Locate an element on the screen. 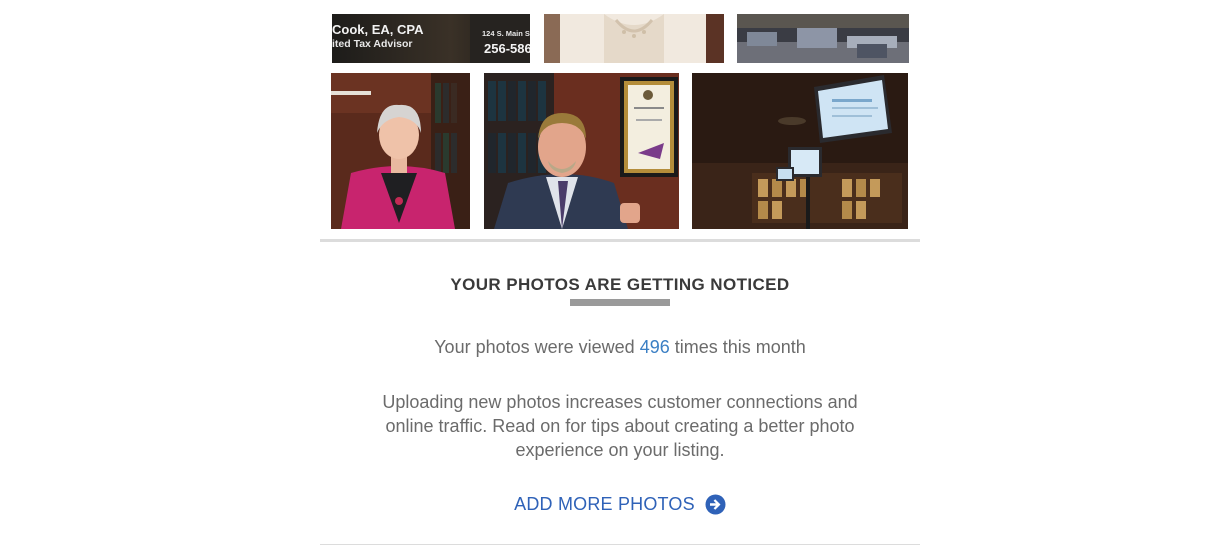 This screenshot has width=1221, height=555. sign-phone: 256-586 is located at coordinates (507, 48).